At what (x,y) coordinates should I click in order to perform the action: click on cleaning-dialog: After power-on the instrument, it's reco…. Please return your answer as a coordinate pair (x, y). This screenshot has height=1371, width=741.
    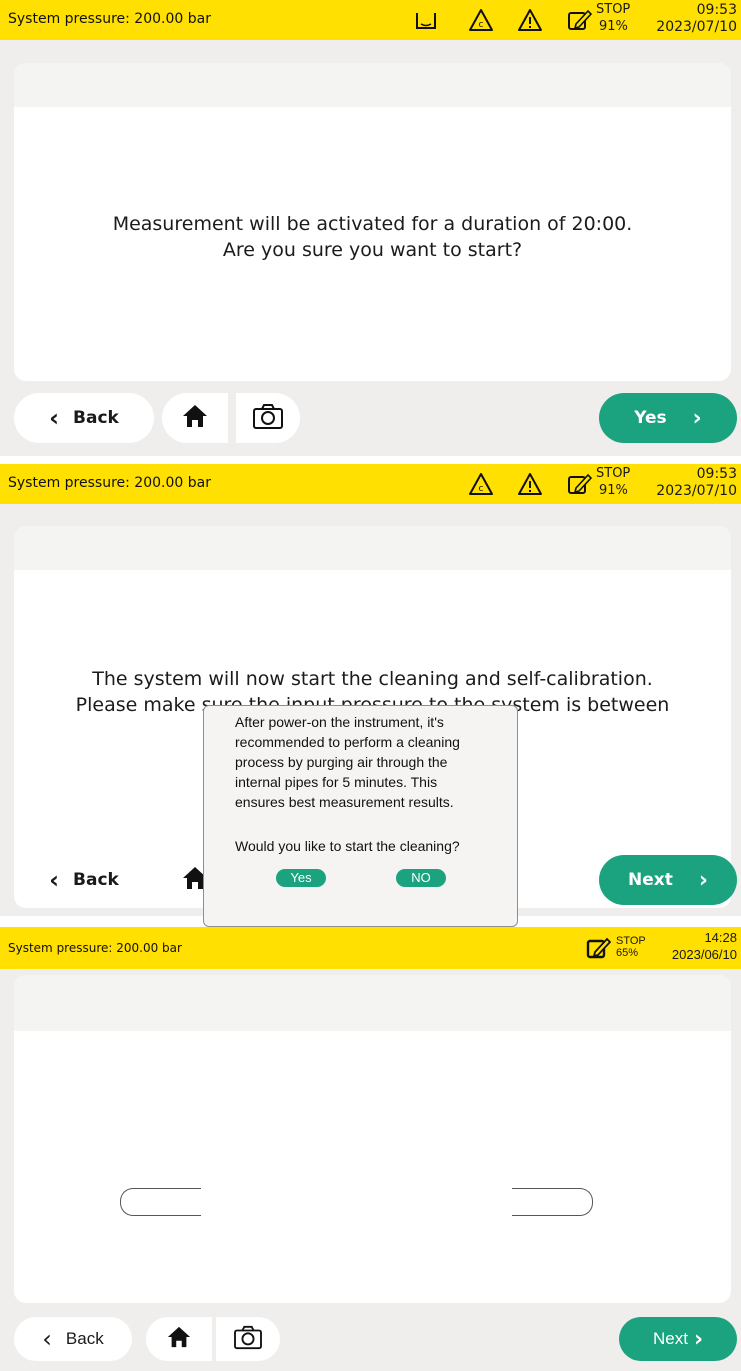
    Looking at the image, I should click on (360, 816).